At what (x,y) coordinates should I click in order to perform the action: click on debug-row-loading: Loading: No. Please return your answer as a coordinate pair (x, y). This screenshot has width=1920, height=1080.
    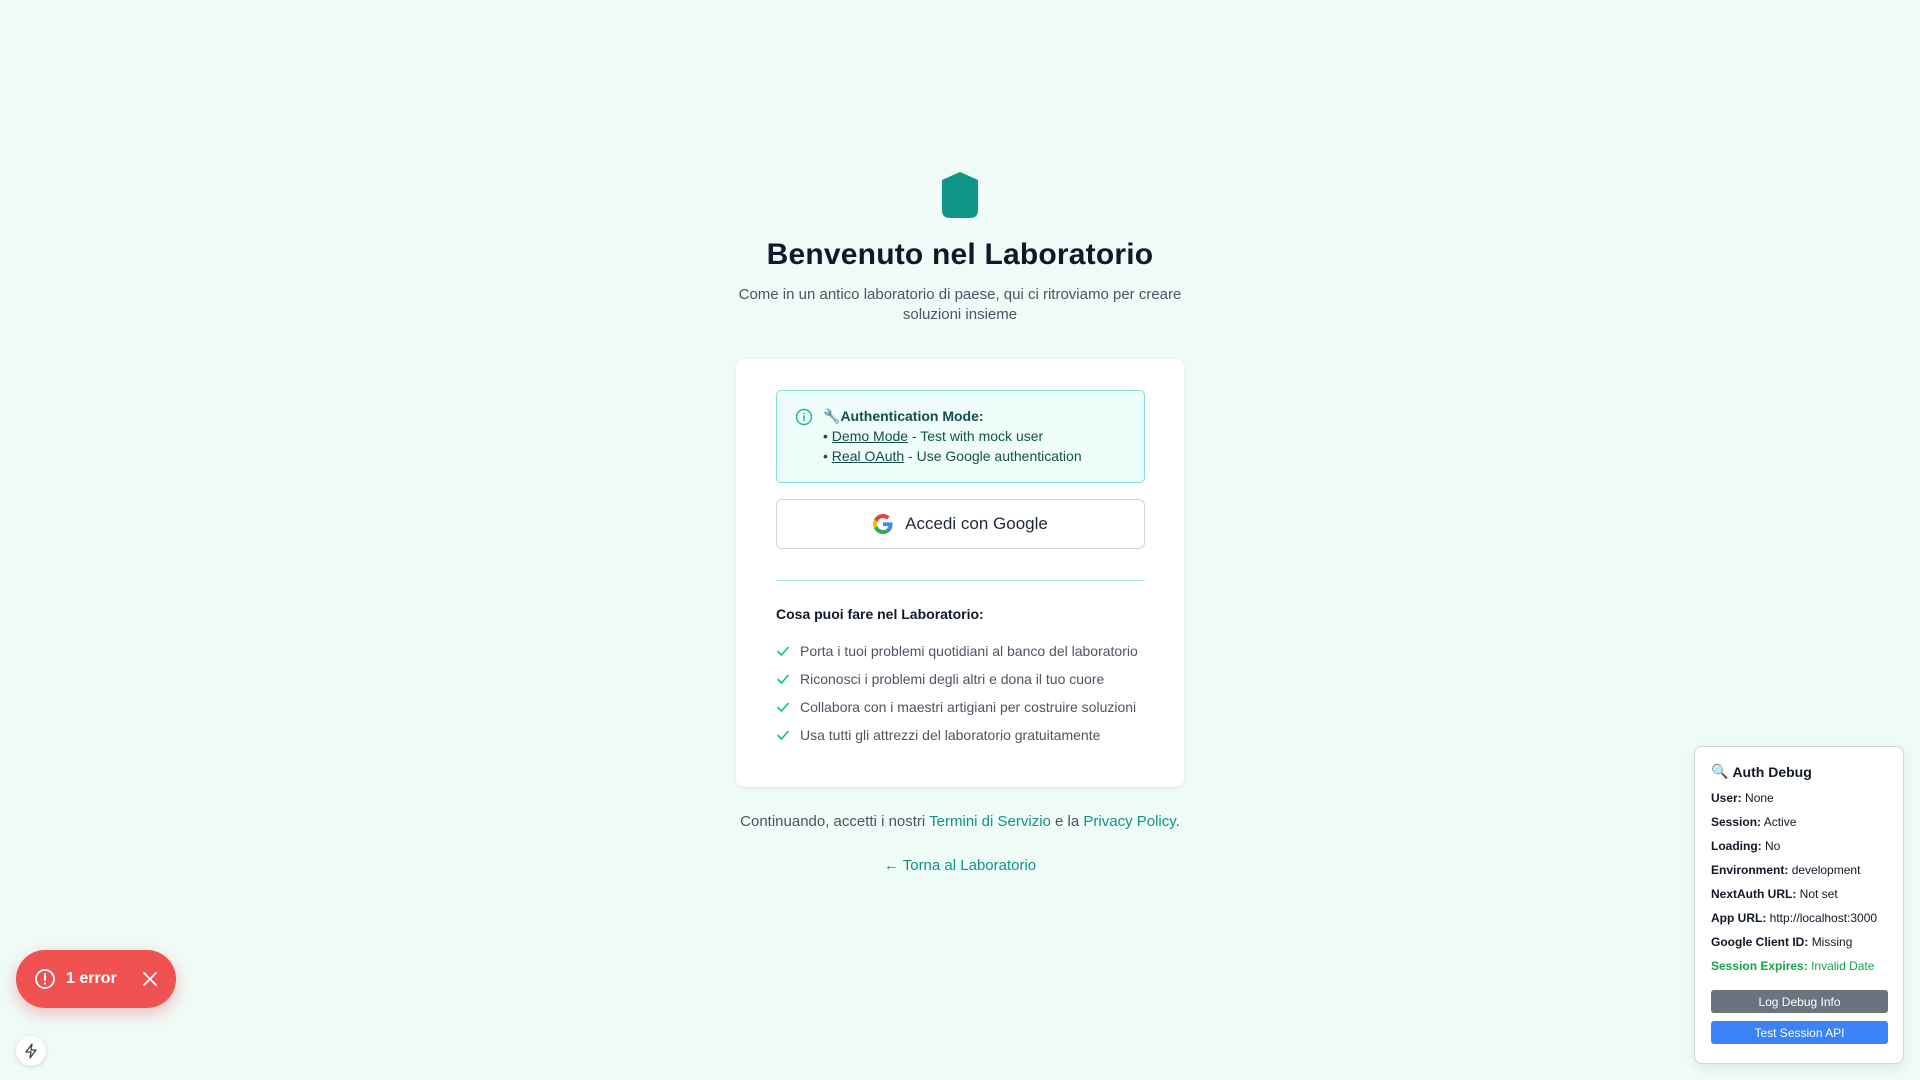
    Looking at the image, I should click on (1746, 846).